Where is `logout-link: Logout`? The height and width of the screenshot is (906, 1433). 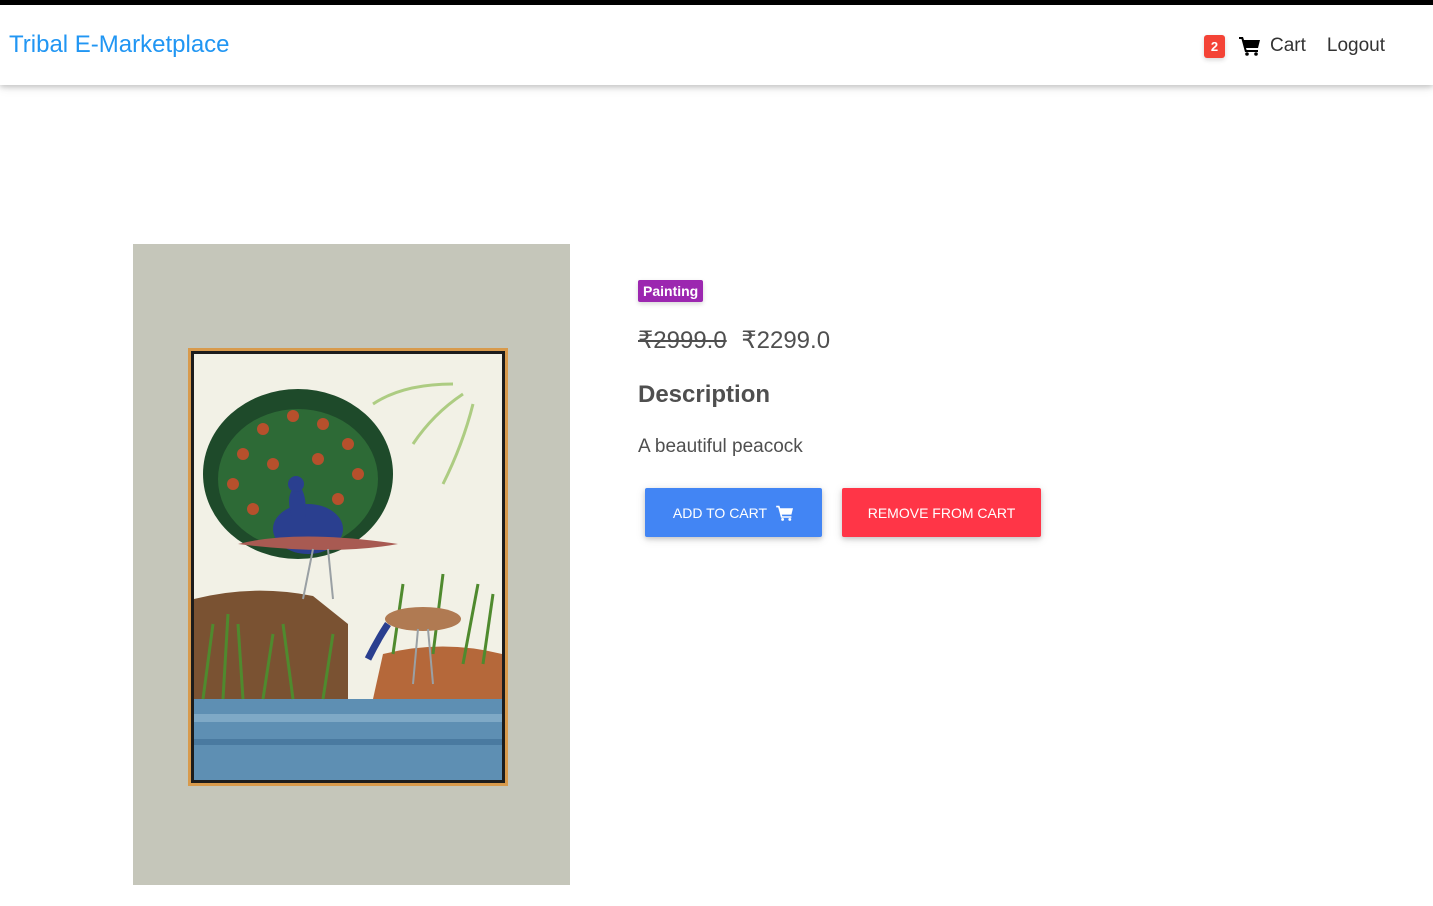
logout-link: Logout is located at coordinates (1356, 46).